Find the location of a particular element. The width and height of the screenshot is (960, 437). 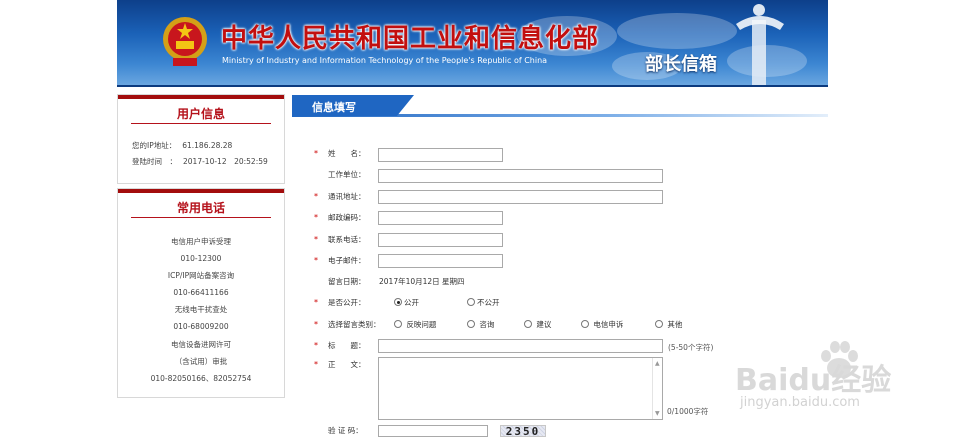

scroll-down-icon: ▼ is located at coordinates (657, 413).